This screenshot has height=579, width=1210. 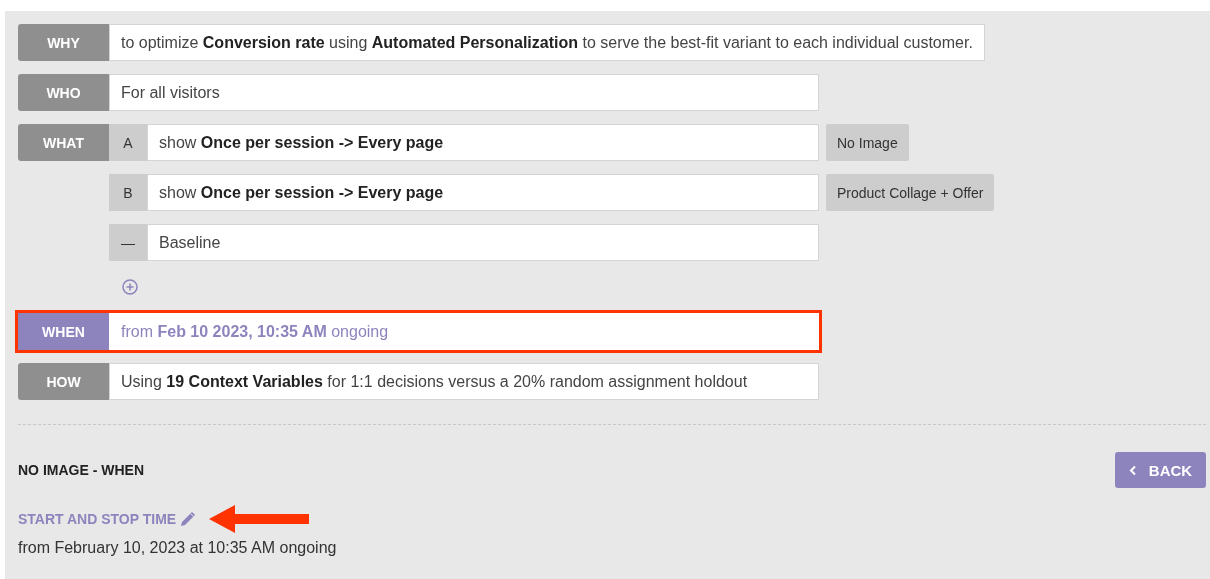 I want to click on variant-letter: A, so click(x=128, y=142).